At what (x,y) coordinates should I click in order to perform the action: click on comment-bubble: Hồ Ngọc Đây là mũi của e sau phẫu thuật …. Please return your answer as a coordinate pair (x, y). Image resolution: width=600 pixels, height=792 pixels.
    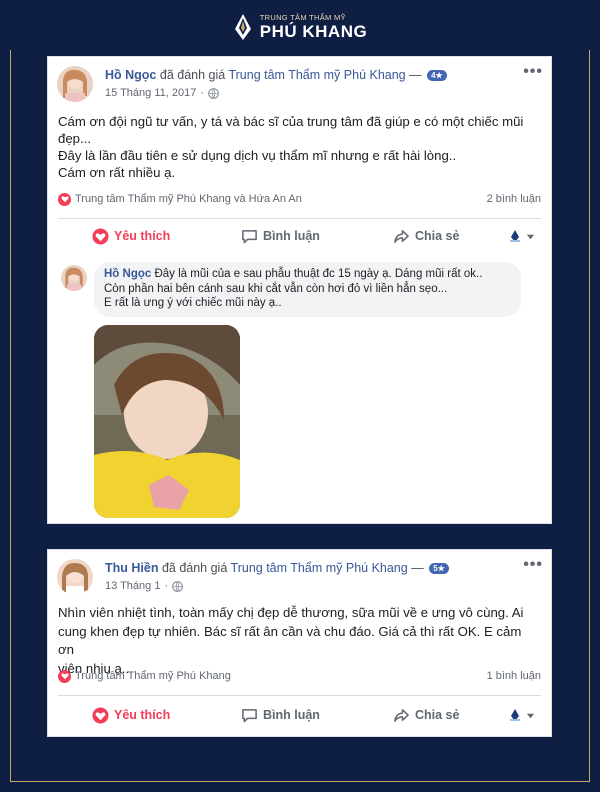
    Looking at the image, I should click on (307, 289).